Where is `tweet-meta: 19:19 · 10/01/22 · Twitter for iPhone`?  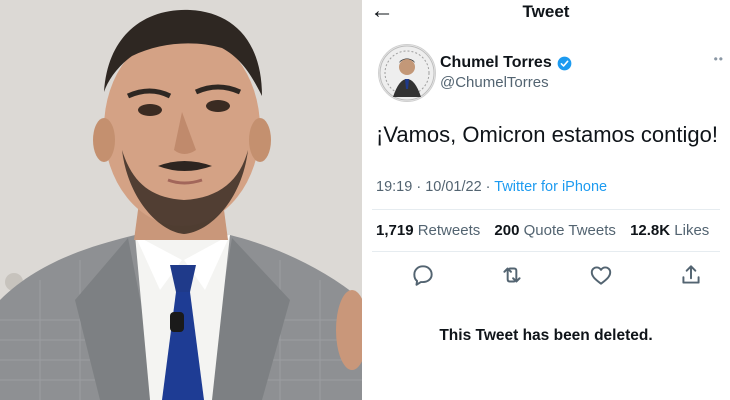 tweet-meta: 19:19 · 10/01/22 · Twitter for iPhone is located at coordinates (491, 187).